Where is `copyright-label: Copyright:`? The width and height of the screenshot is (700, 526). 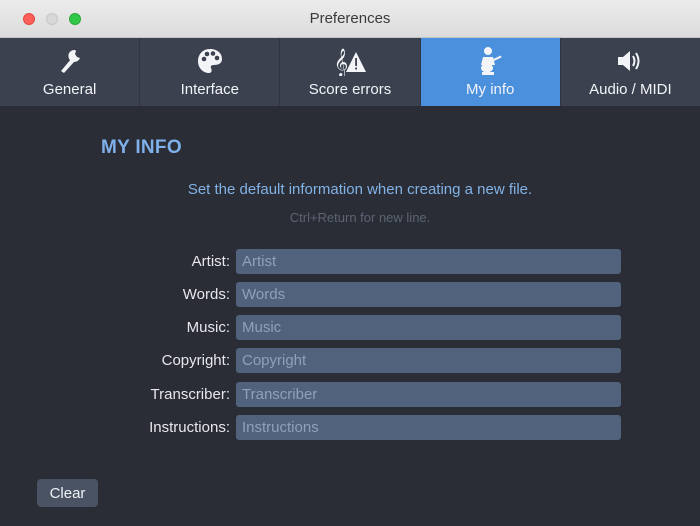
copyright-label: Copyright: is located at coordinates (195, 360).